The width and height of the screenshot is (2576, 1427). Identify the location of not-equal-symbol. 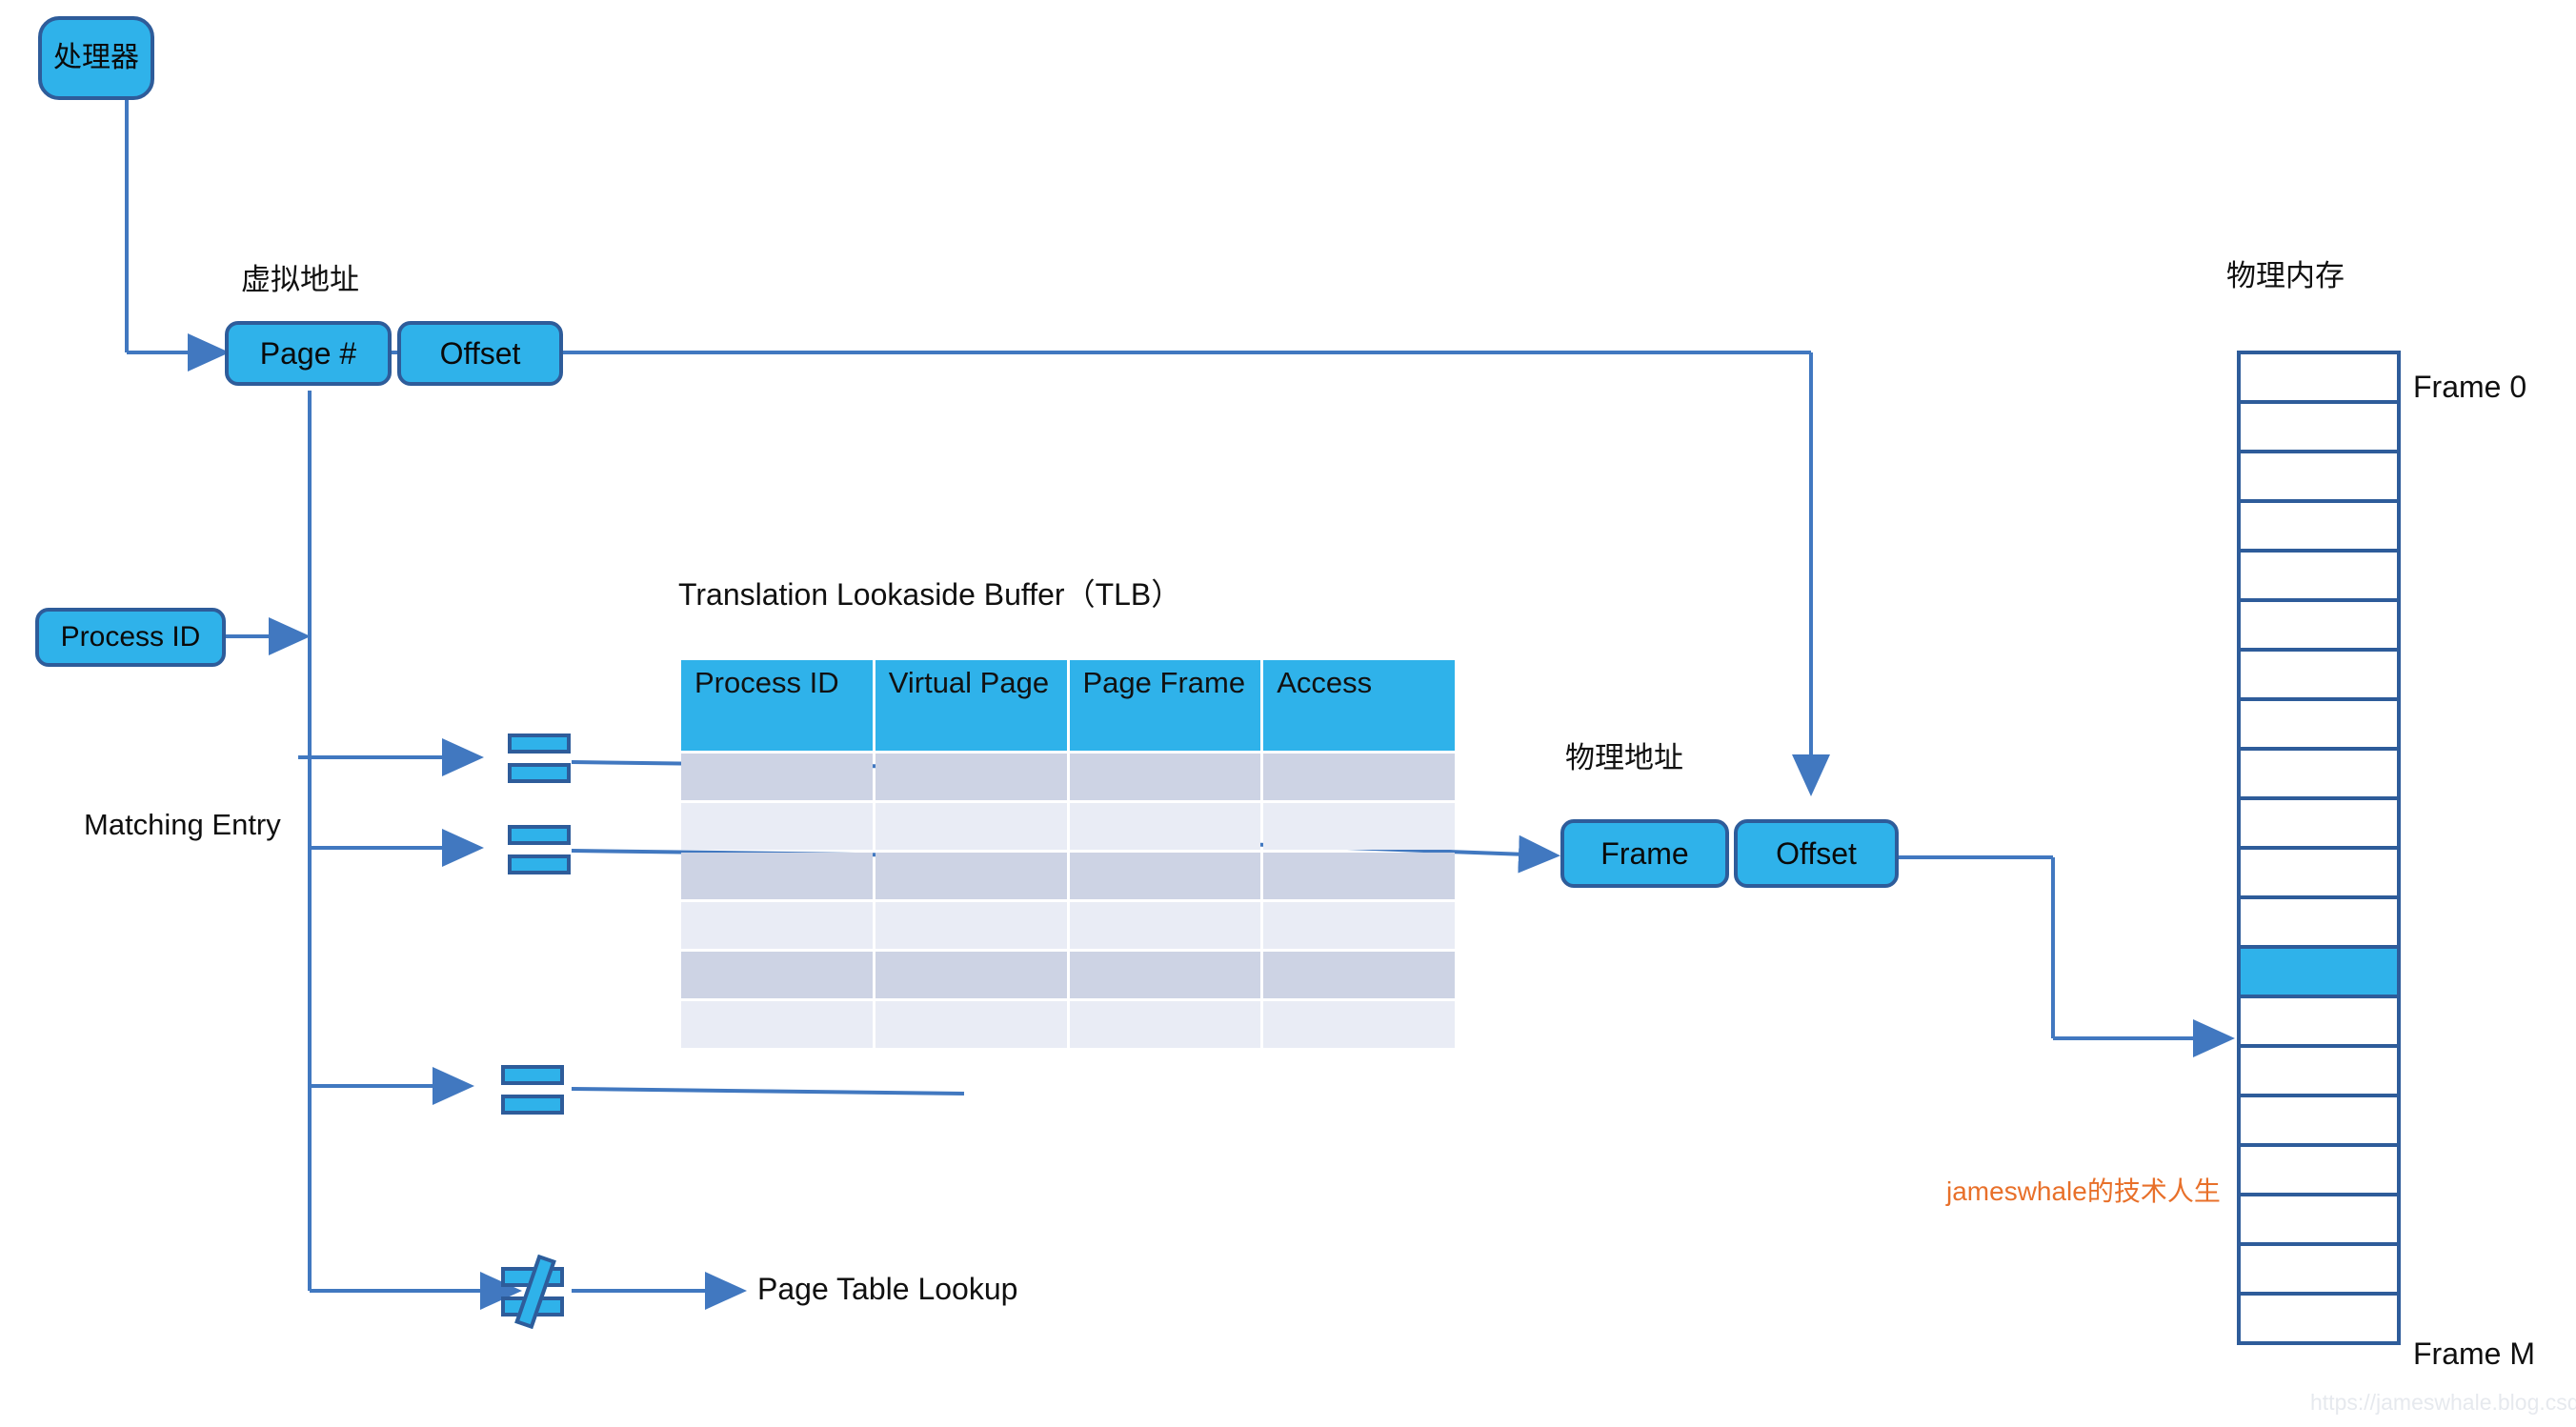
(532, 1292).